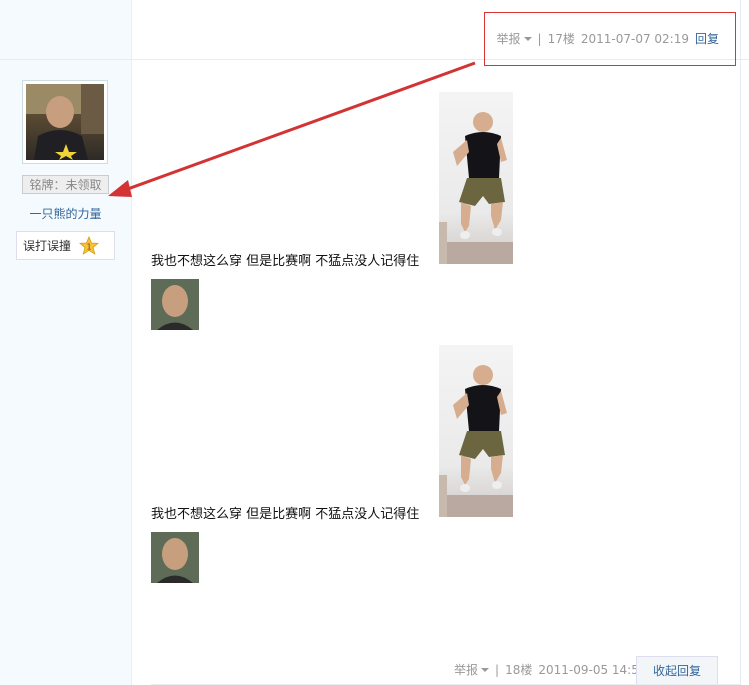  I want to click on collapse-replies-button: 收起回复, so click(677, 670).